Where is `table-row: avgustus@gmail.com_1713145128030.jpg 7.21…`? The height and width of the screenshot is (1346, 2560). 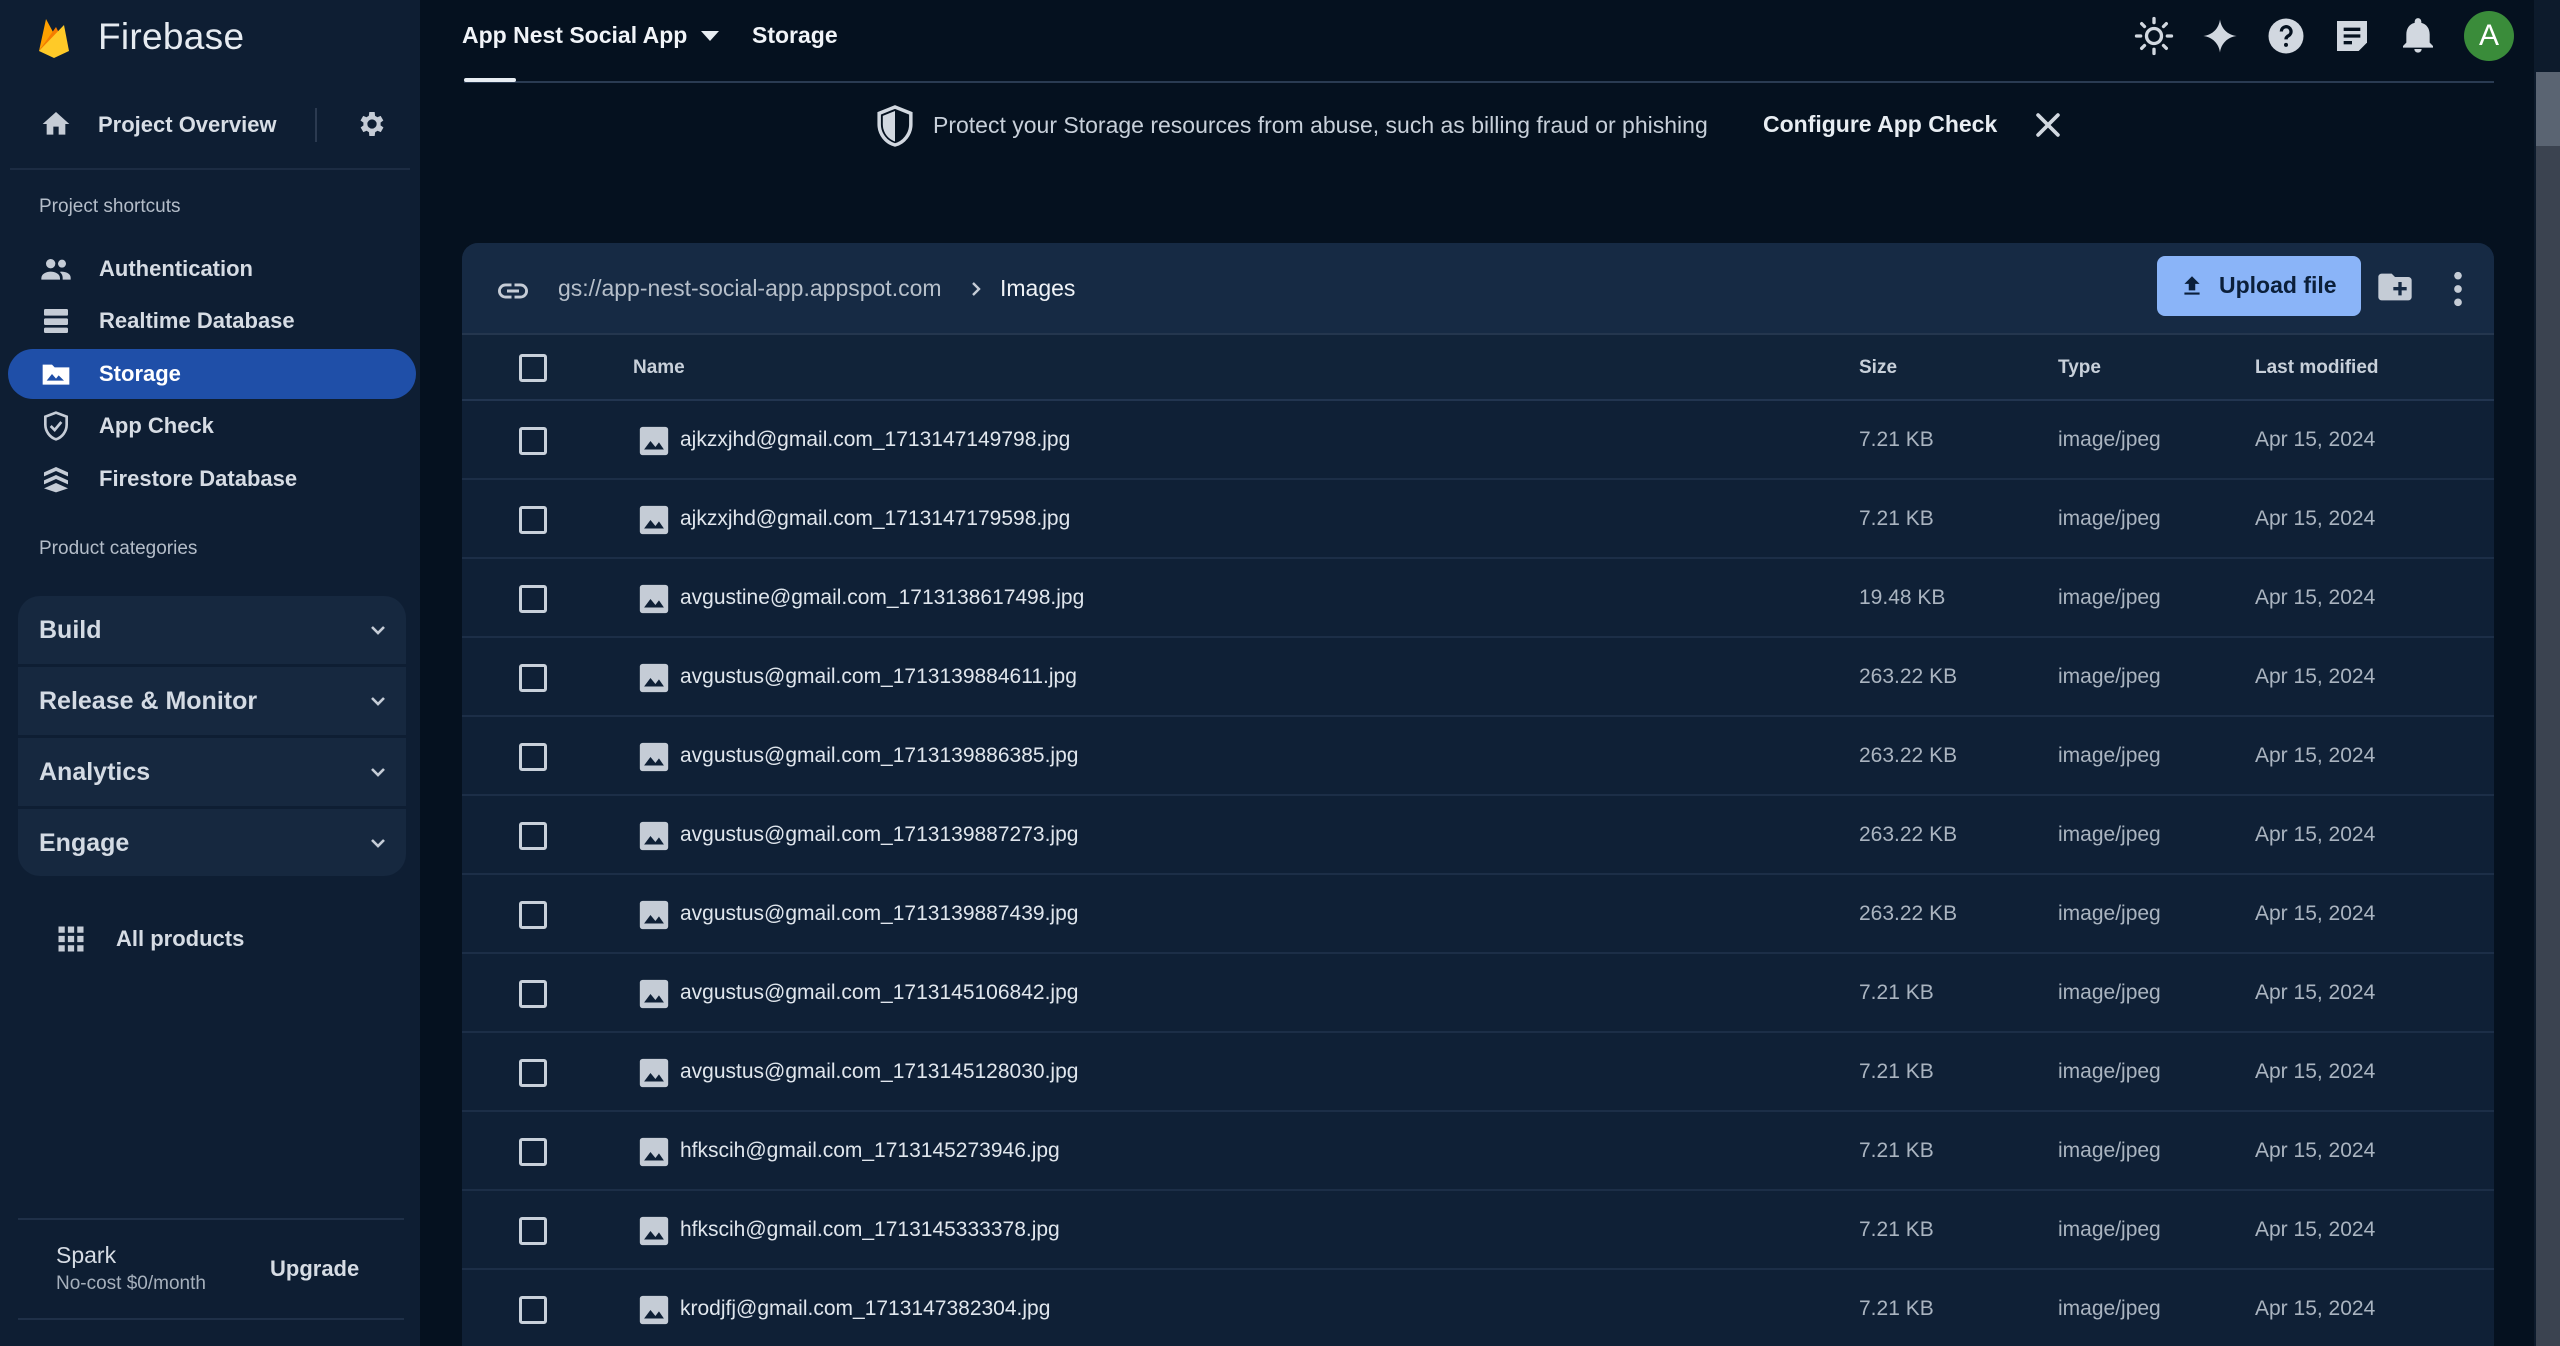
table-row: avgustus@gmail.com_1713145128030.jpg 7.21… is located at coordinates (1478, 1072).